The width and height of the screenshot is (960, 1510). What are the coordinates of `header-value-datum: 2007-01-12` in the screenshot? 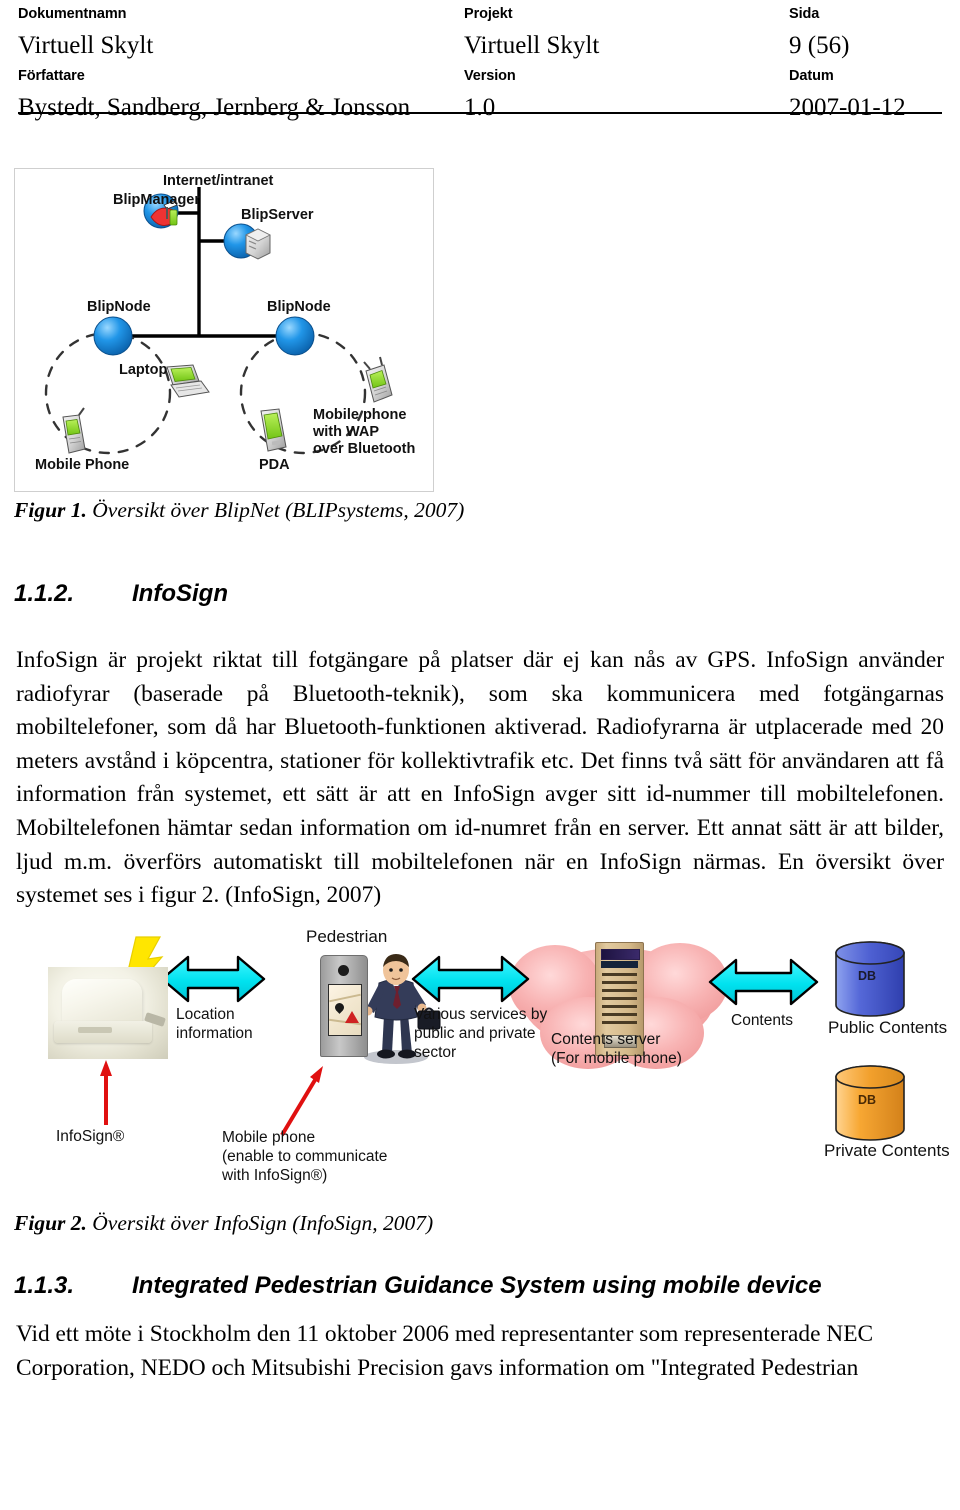 It's located at (847, 107).